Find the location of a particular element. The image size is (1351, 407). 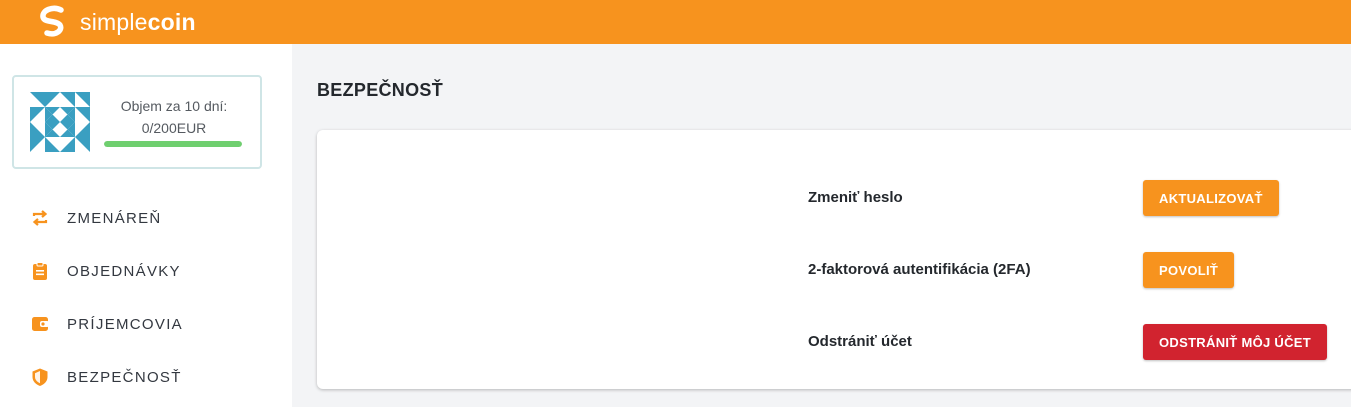

sidebar-item-objednavky: OBJEDNÁVKY is located at coordinates (146, 271).